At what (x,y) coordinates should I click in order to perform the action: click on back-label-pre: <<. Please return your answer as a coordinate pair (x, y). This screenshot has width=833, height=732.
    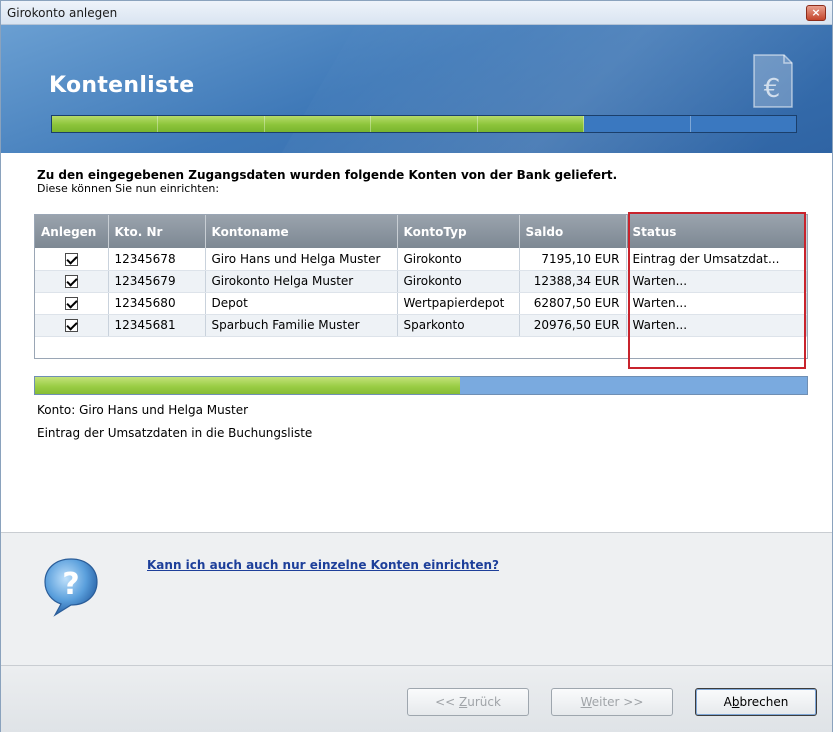
    Looking at the image, I should click on (447, 702).